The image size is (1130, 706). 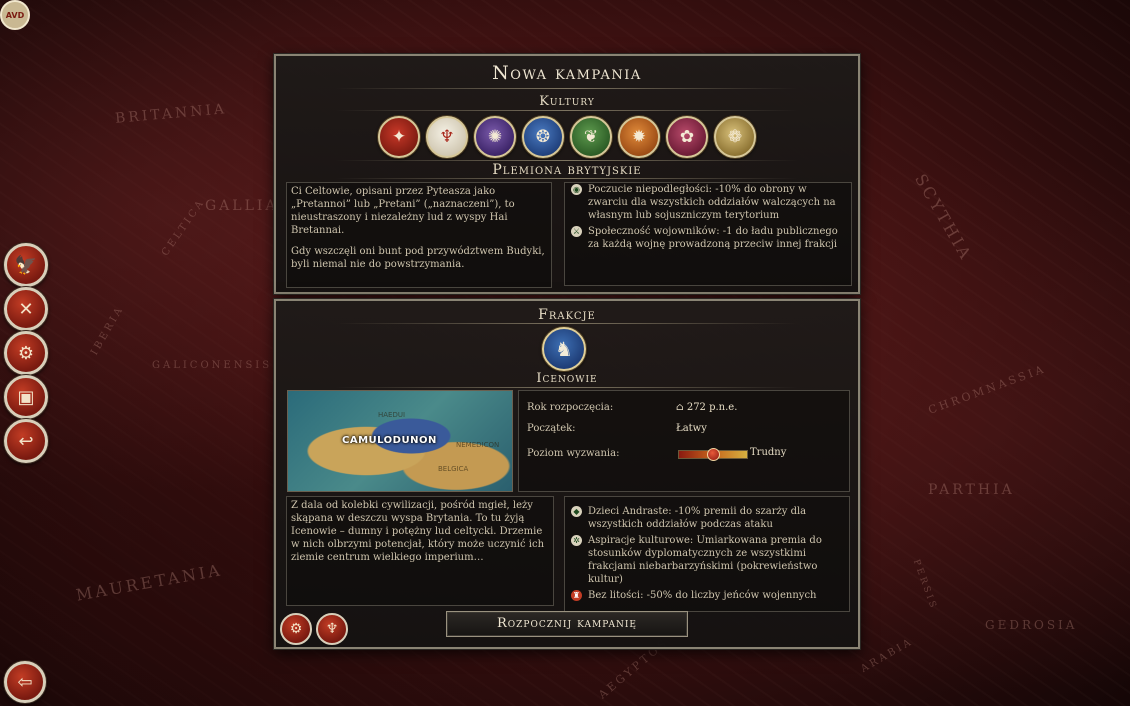 What do you see at coordinates (576, 540) in the screenshot?
I see `culture-icon: ✲` at bounding box center [576, 540].